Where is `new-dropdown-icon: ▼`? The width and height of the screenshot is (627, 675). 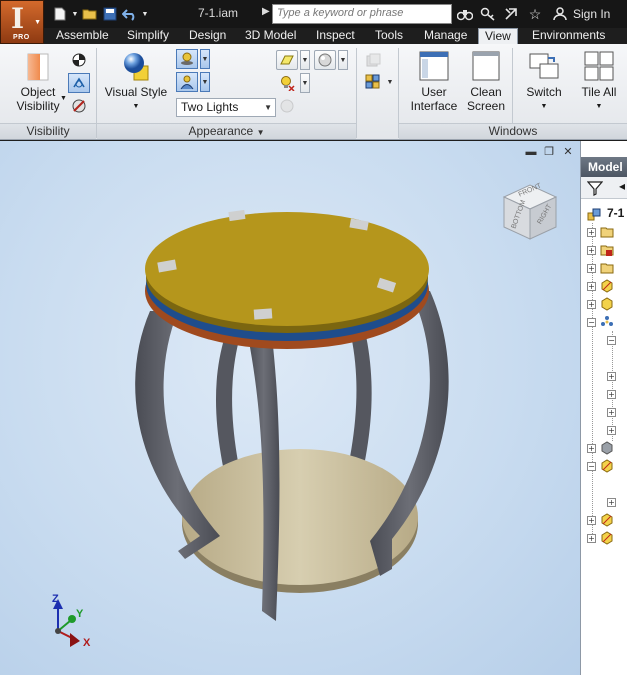
new-dropdown-icon: ▼ is located at coordinates (75, 14).